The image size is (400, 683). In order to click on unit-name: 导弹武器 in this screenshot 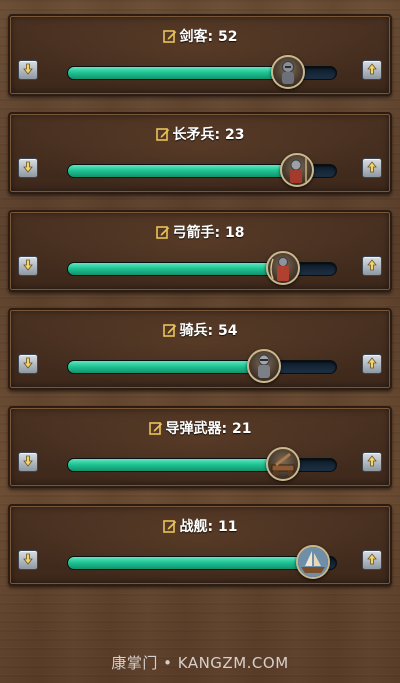, I will do `click(193, 429)`.